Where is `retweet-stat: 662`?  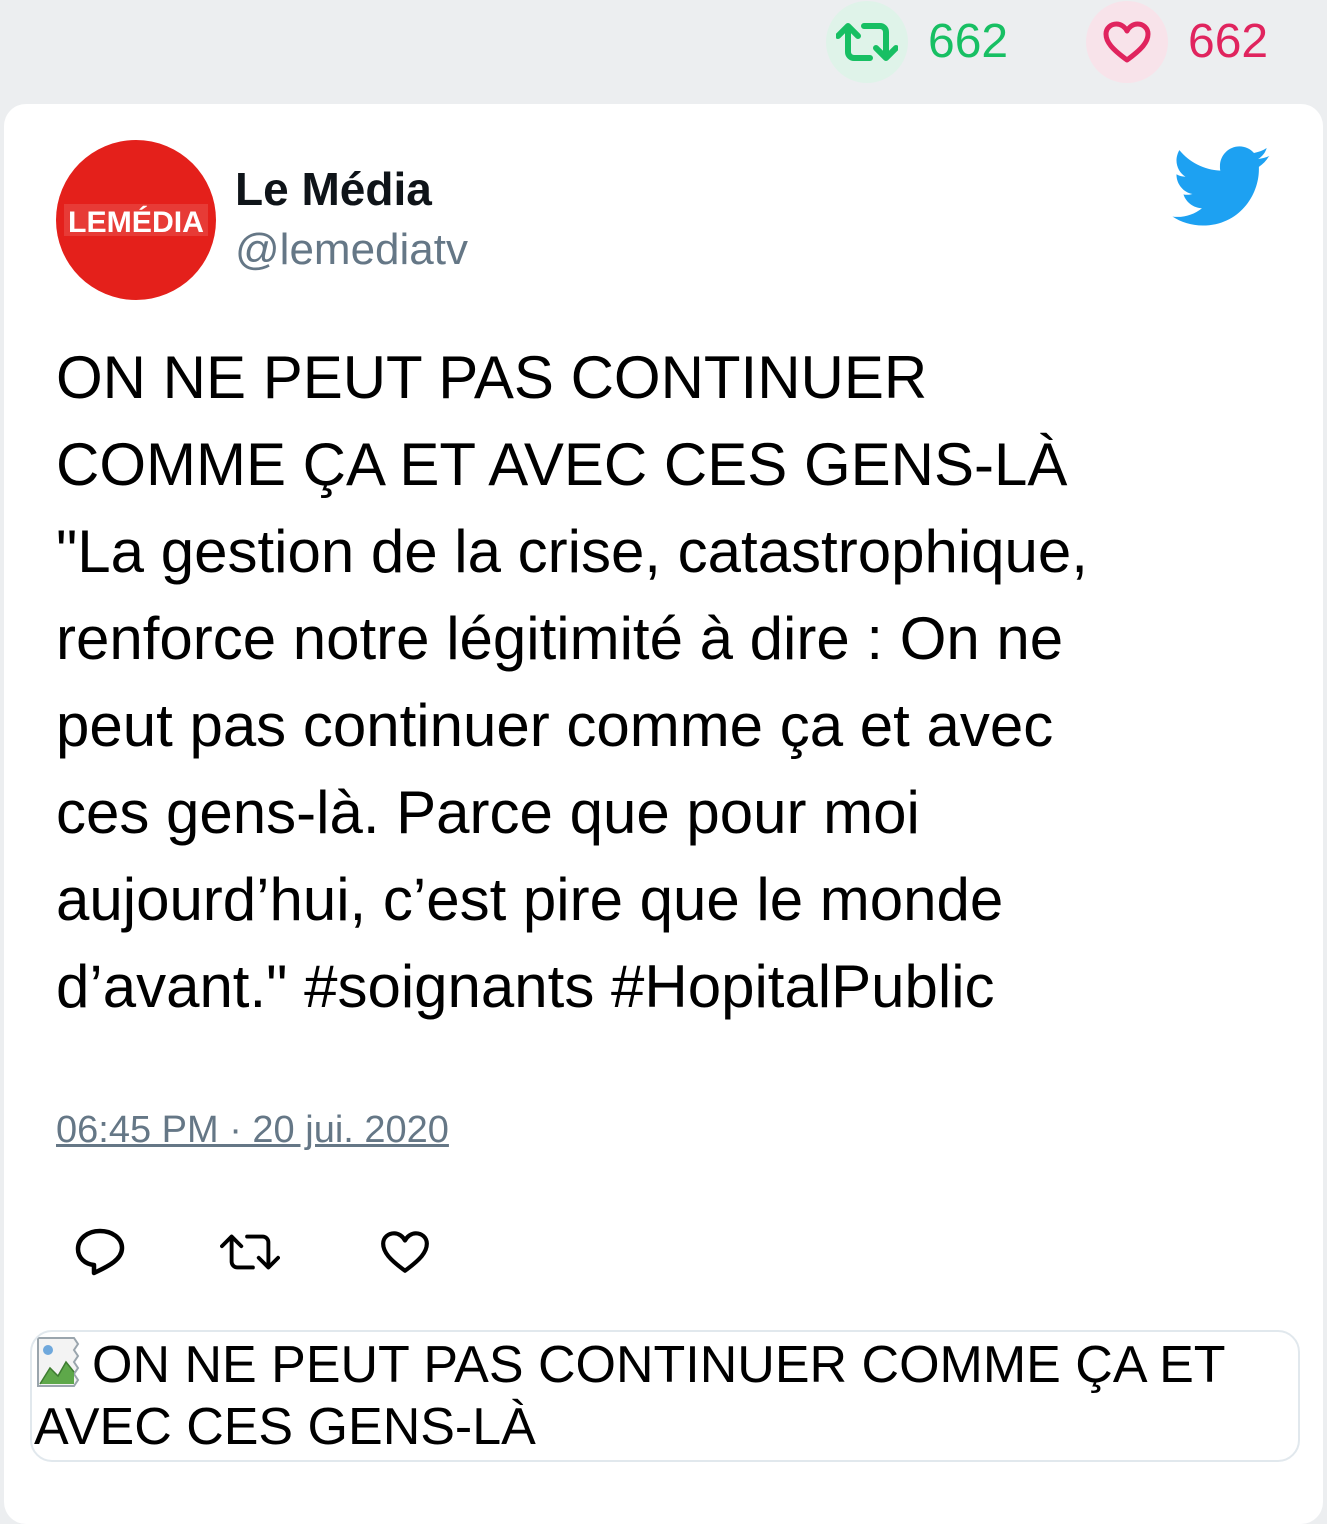
retweet-stat: 662 is located at coordinates (917, 42).